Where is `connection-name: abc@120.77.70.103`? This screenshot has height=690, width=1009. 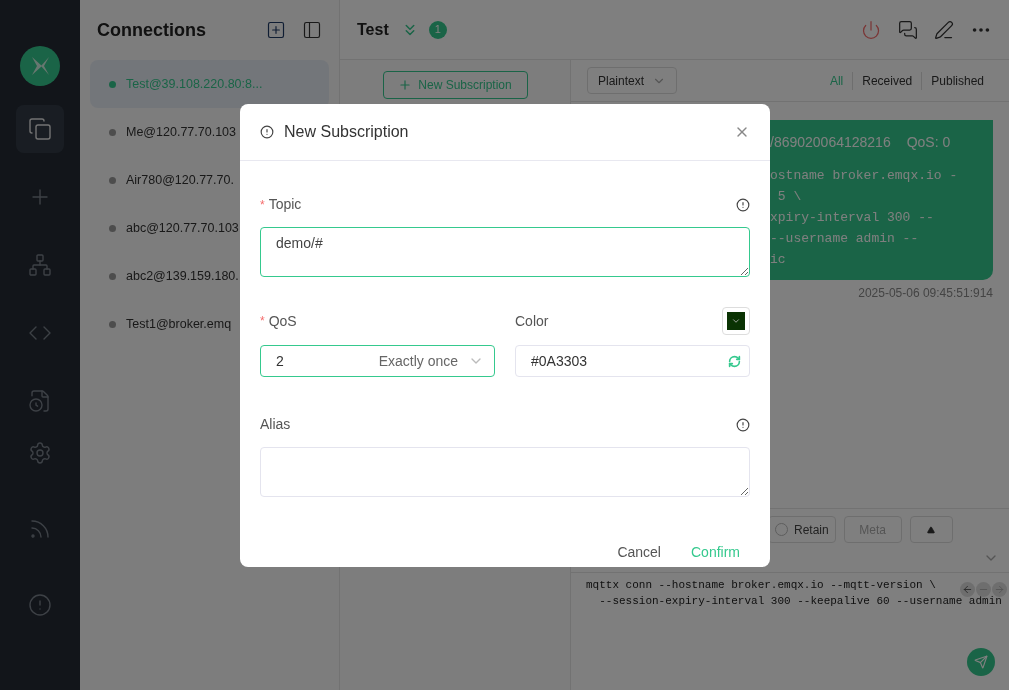 connection-name: abc@120.77.70.103 is located at coordinates (182, 228).